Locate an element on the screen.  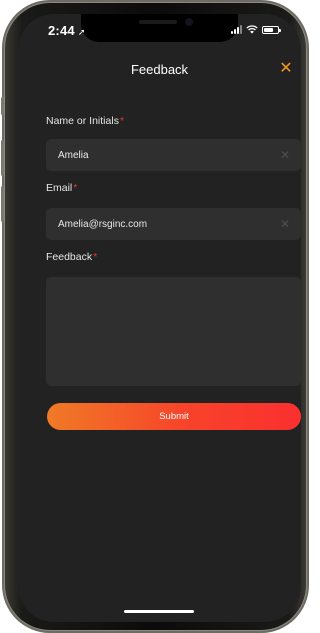
notch is located at coordinates (159, 28).